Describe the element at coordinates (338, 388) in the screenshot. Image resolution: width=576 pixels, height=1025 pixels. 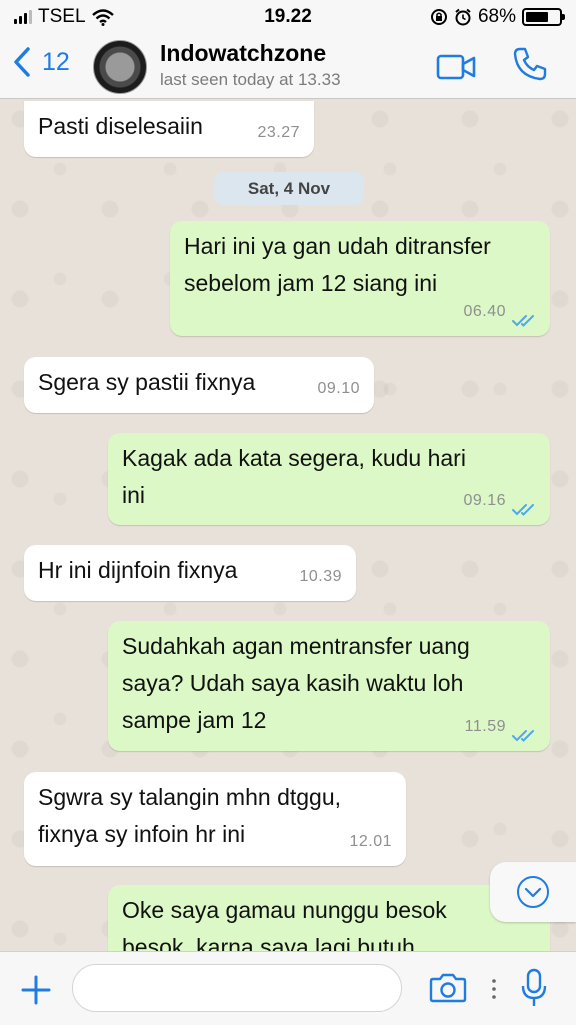
I see `message-time: 09.10` at that location.